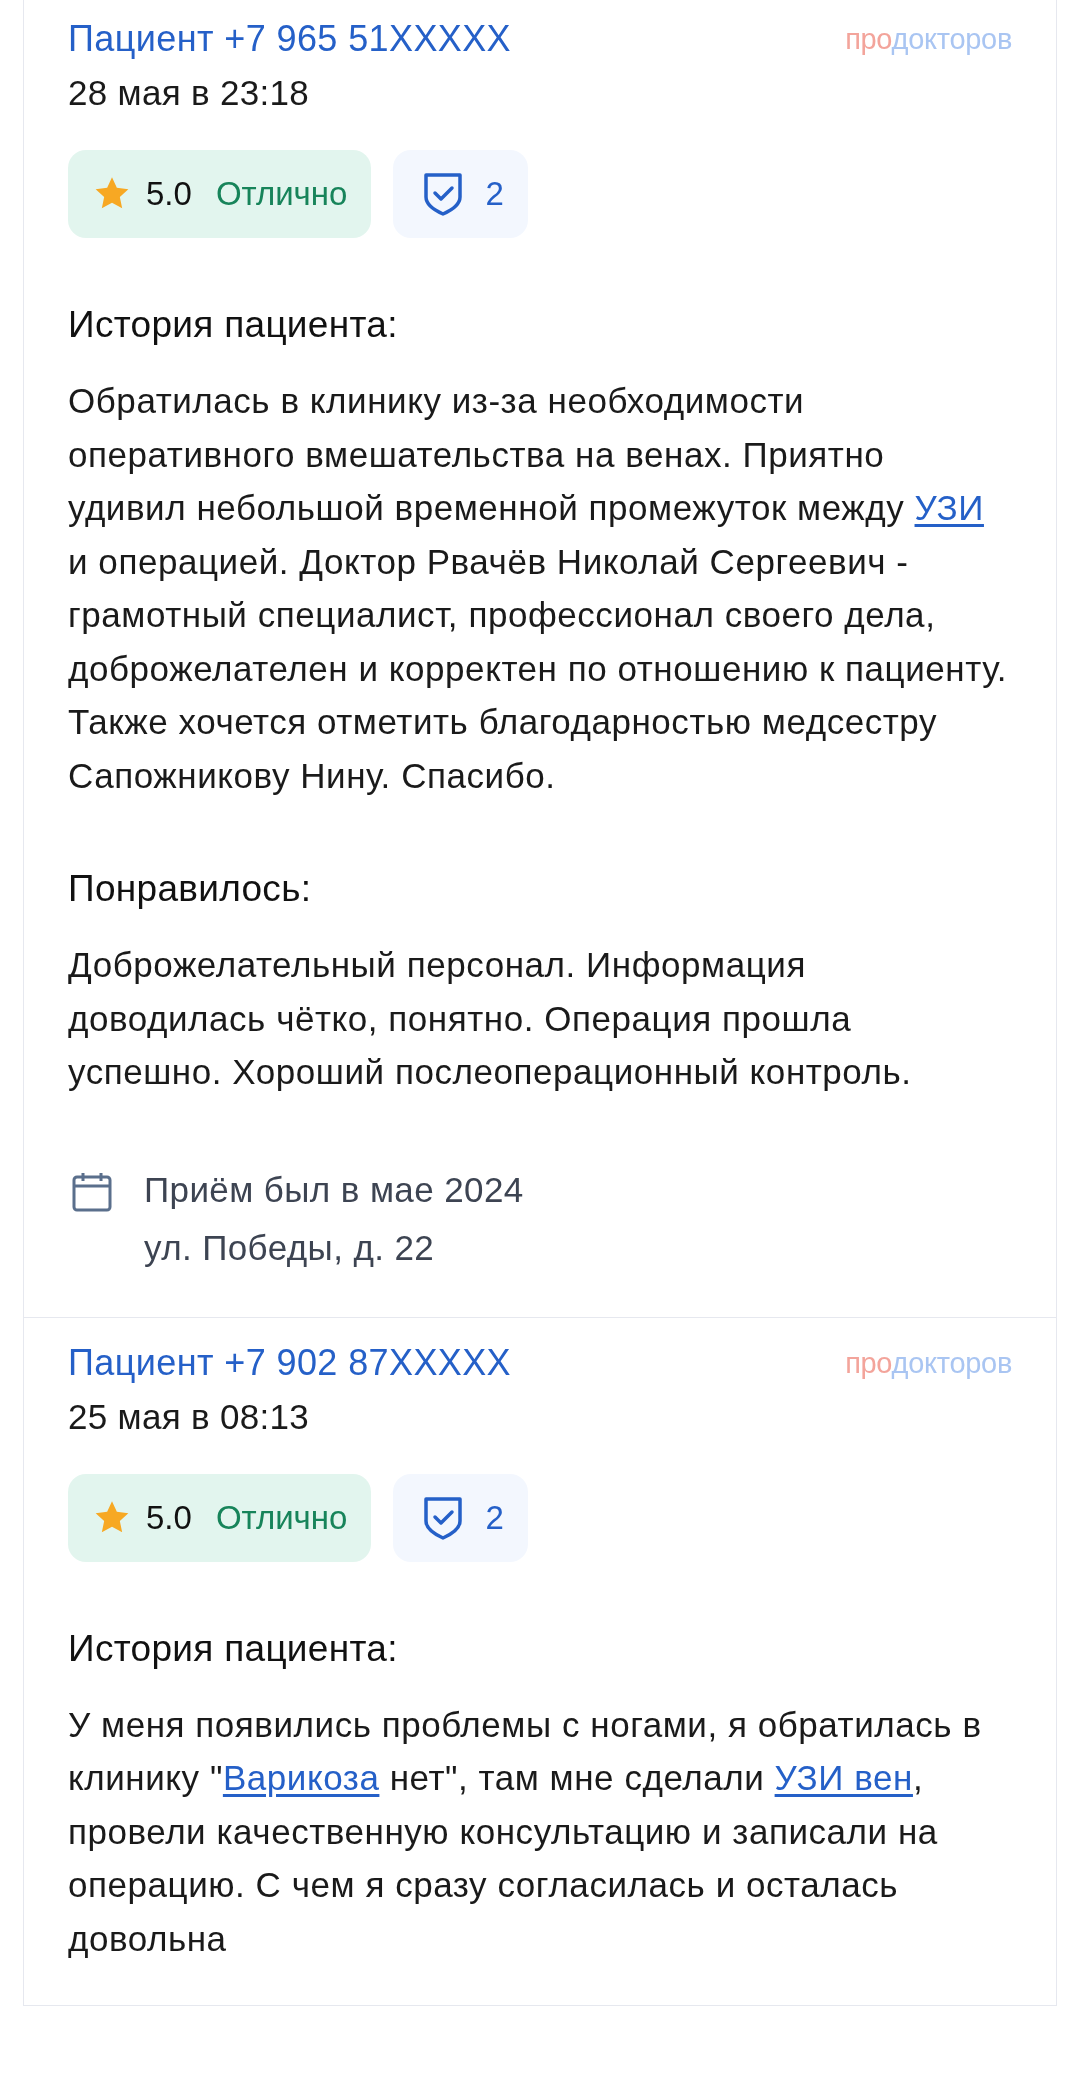 The width and height of the screenshot is (1080, 2087). What do you see at coordinates (490, 1018) in the screenshot?
I see `review-text: Доброжелательный персонал. Информация доводилась чётко, понятно. Операция прошла успешно. Хороший послеоперационный контроль.` at bounding box center [490, 1018].